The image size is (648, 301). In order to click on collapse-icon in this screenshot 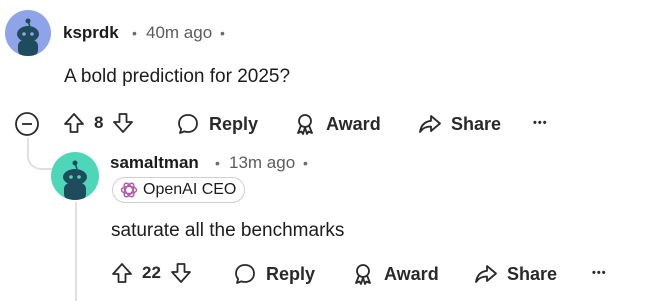, I will do `click(27, 124)`.